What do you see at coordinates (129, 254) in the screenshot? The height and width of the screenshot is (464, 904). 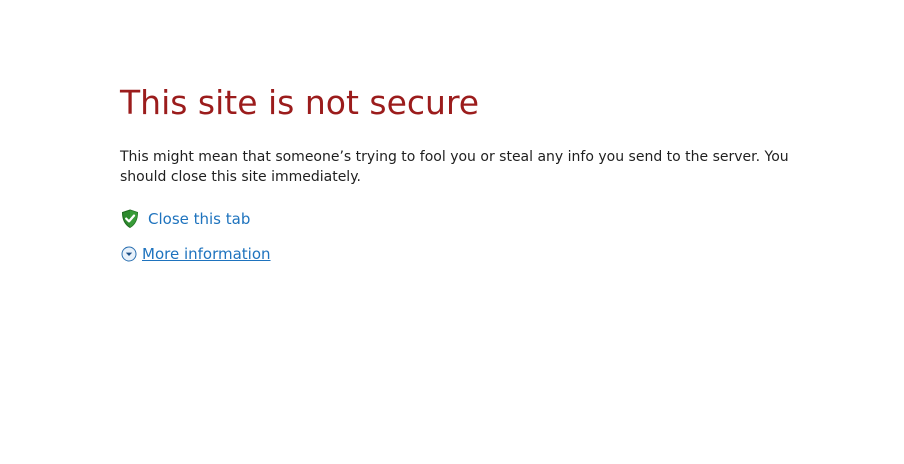 I see `chevron-down-circle-icon` at bounding box center [129, 254].